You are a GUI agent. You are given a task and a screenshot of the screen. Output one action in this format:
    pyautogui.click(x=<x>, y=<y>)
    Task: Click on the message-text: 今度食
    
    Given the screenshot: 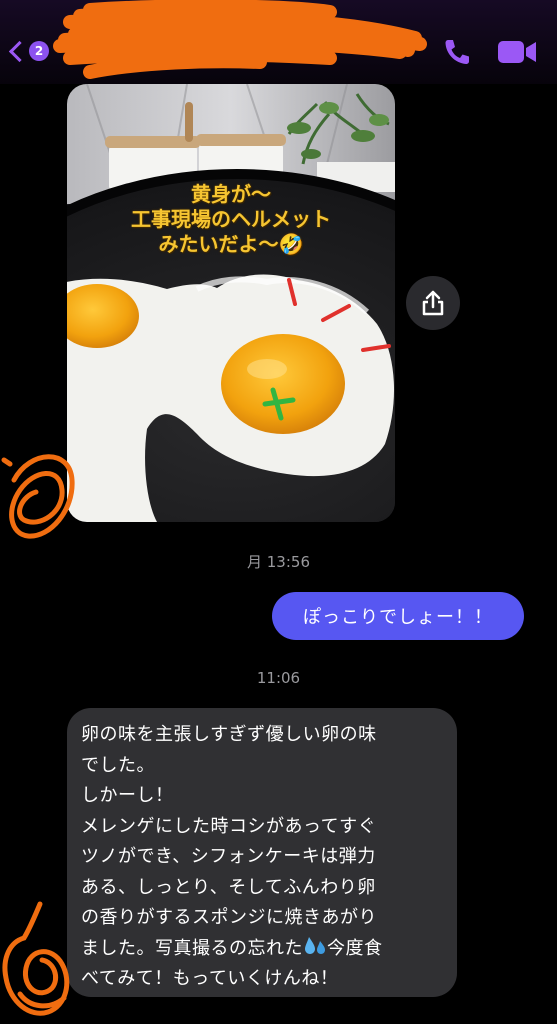 What is the action you would take?
    pyautogui.click(x=355, y=948)
    